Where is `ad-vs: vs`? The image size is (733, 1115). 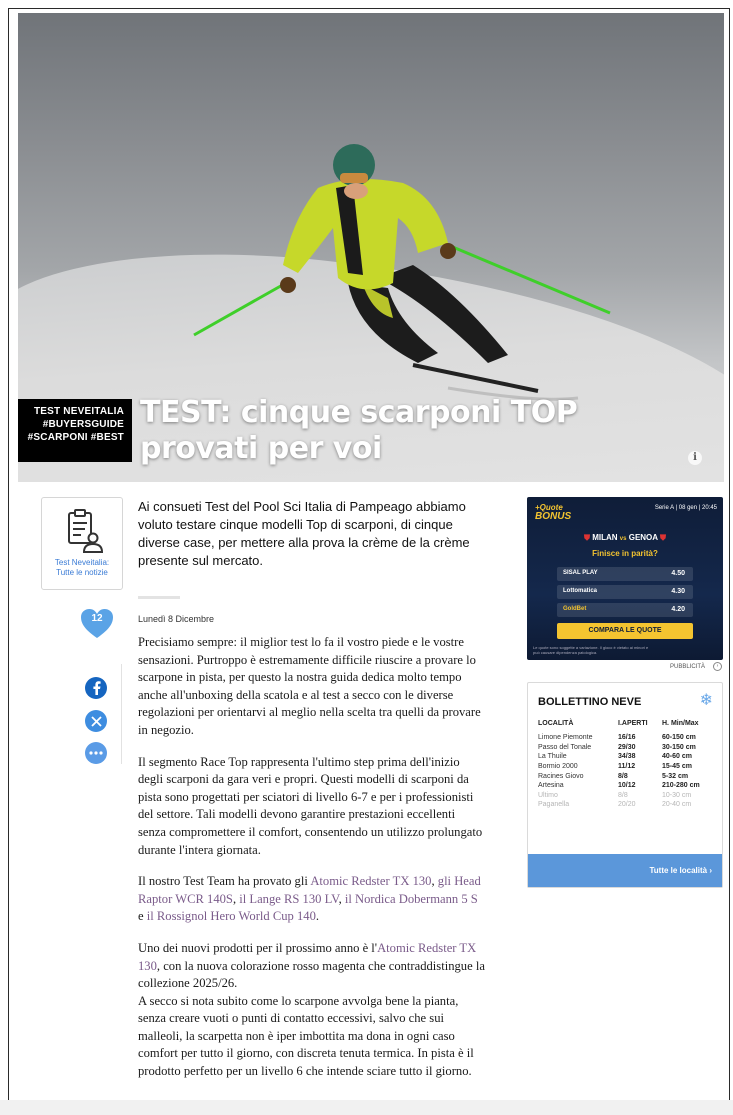
ad-vs: vs is located at coordinates (623, 539).